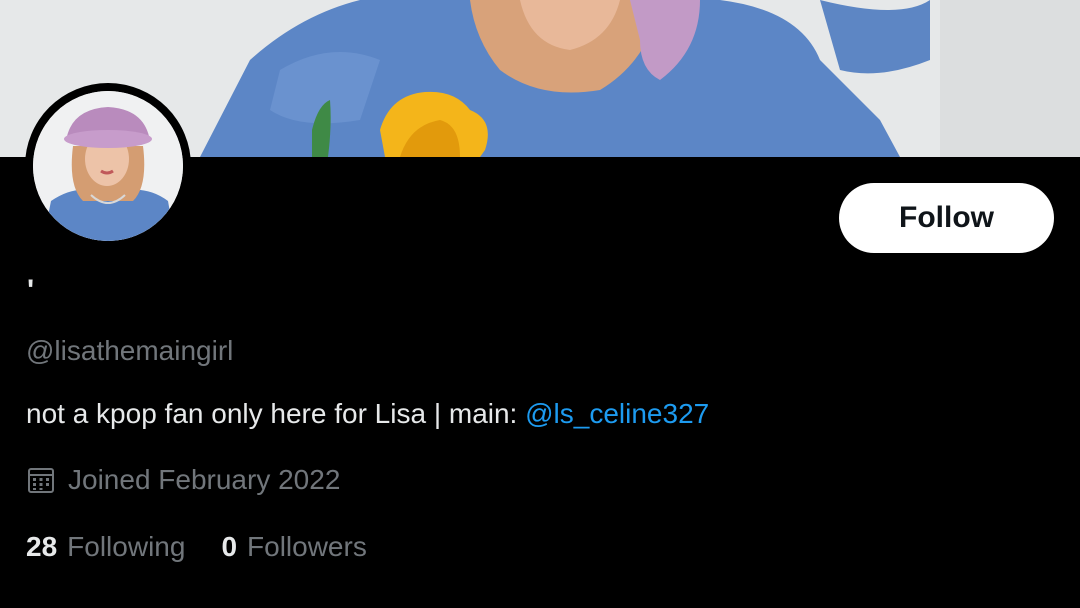 The width and height of the screenshot is (1080, 608). Describe the element at coordinates (307, 546) in the screenshot. I see `followers-label: Followers` at that location.